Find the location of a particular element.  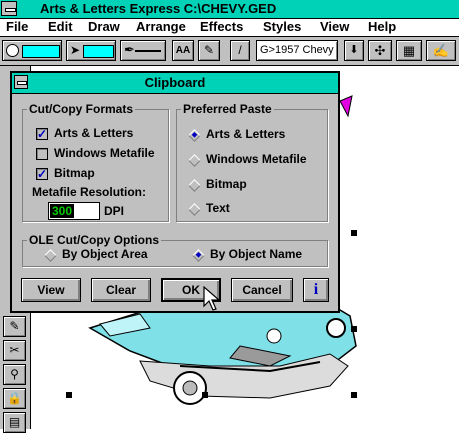

radio-ole-by-area-label: By Object Area is located at coordinates (105, 254).